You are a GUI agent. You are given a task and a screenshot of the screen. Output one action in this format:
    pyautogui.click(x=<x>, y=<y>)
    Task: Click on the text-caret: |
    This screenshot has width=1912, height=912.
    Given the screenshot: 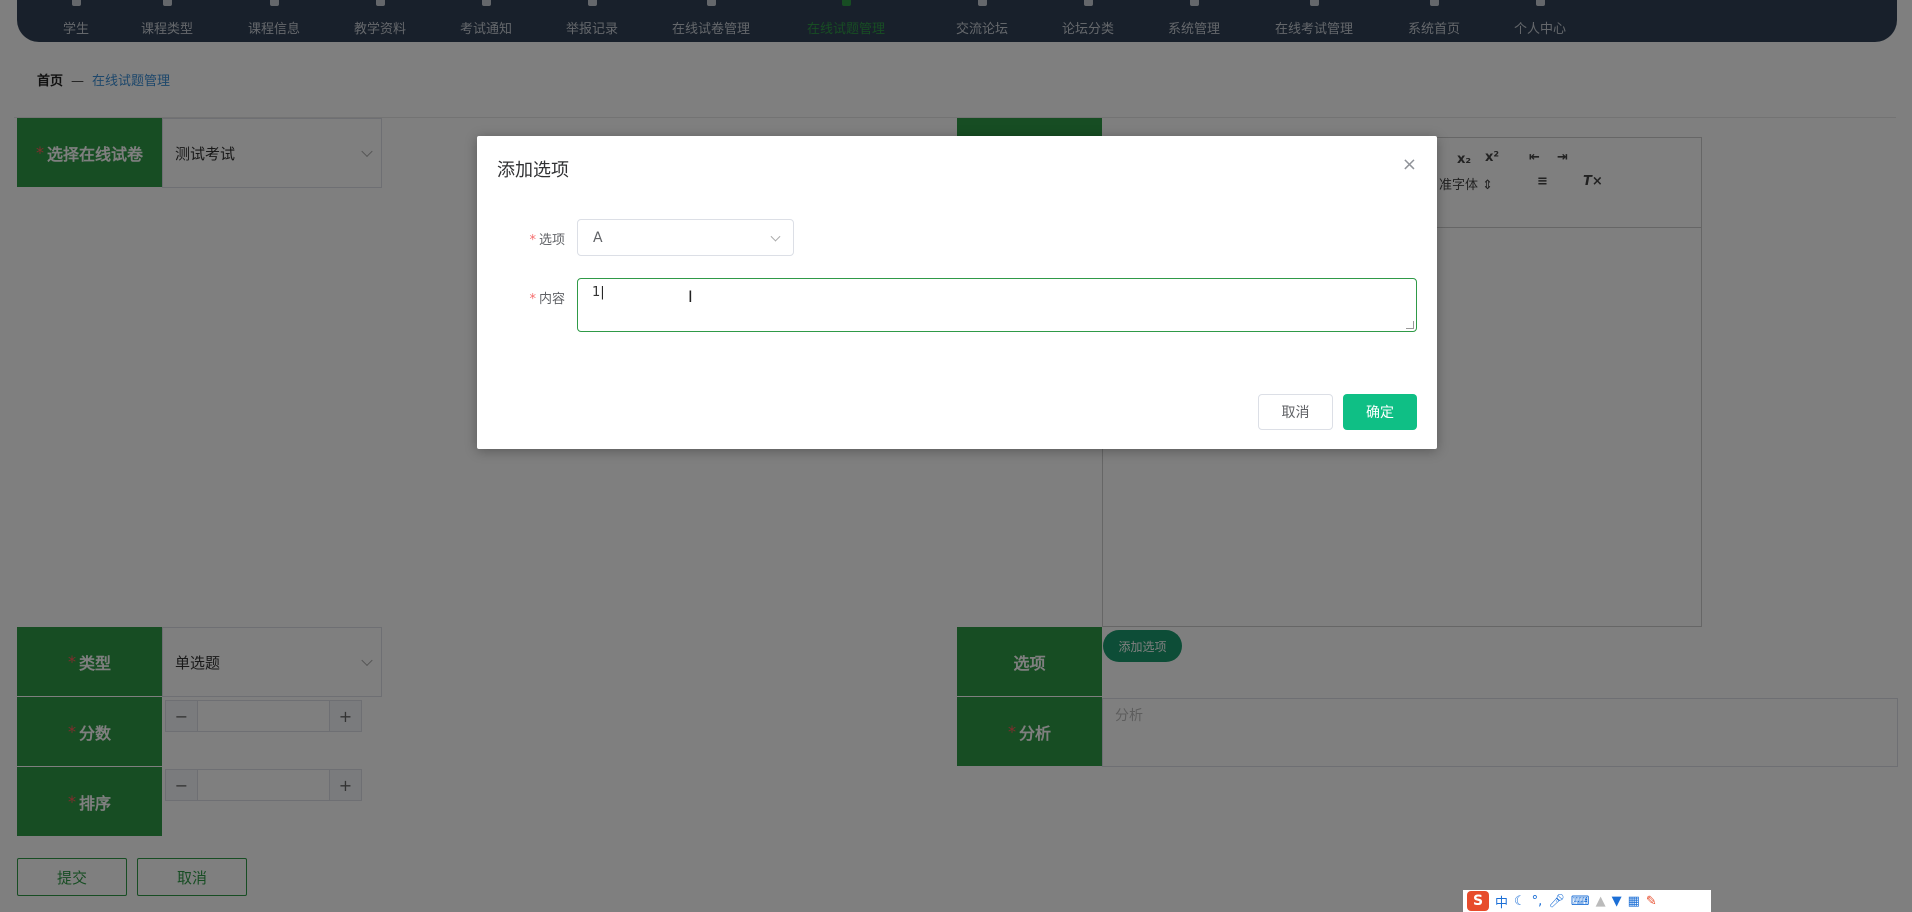 What is the action you would take?
    pyautogui.click(x=602, y=292)
    